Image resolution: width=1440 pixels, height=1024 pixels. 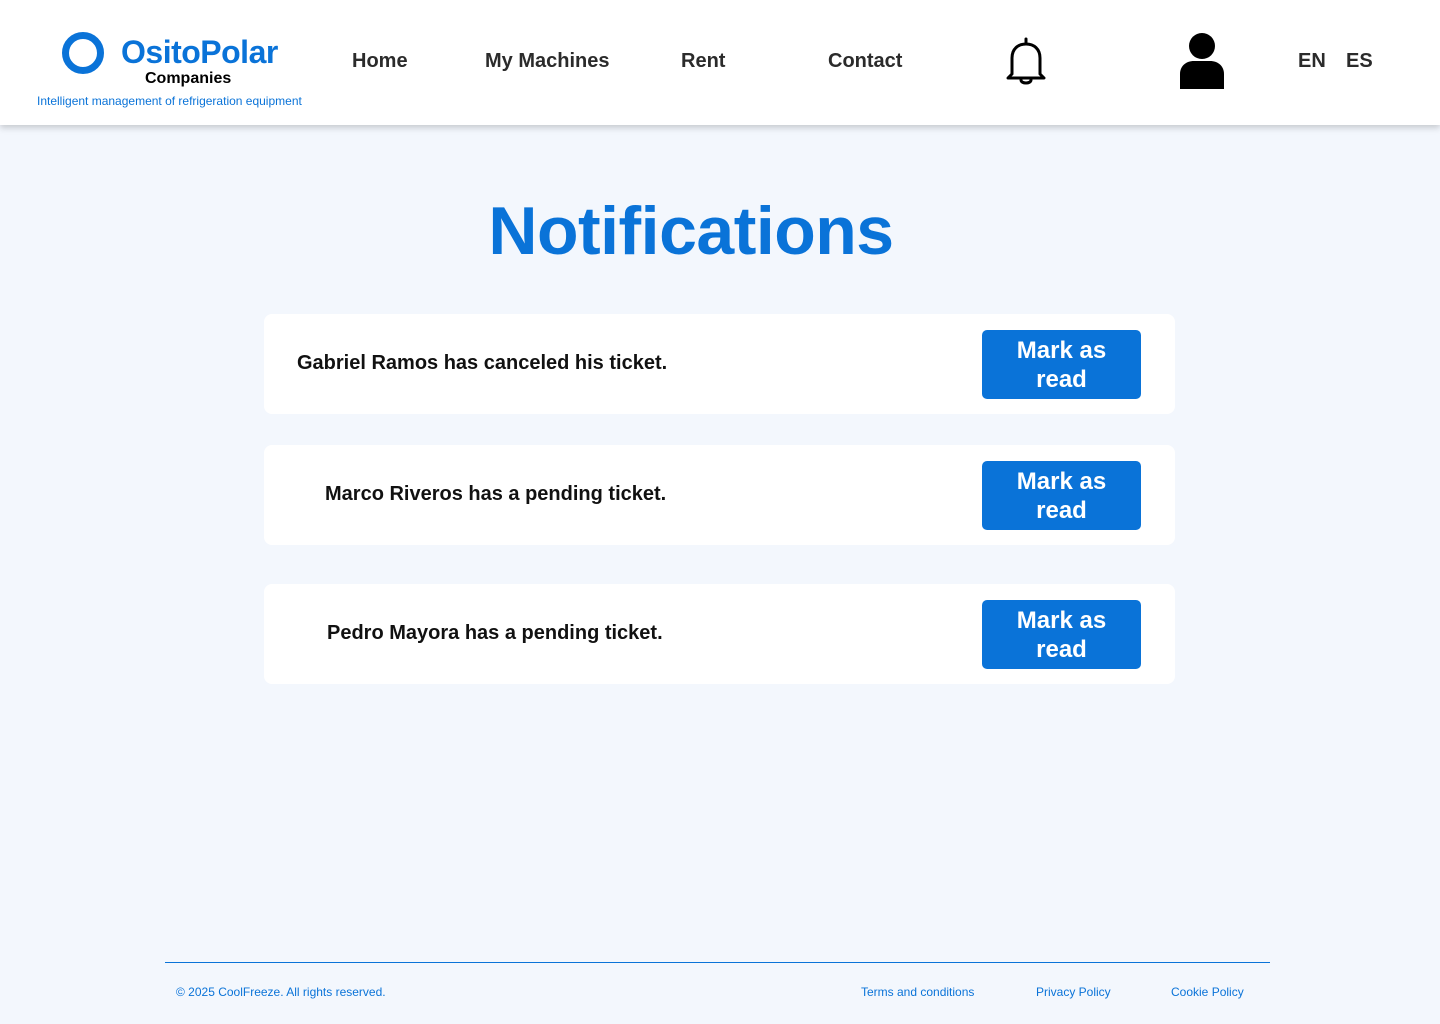 What do you see at coordinates (482, 363) in the screenshot?
I see `notification-message: Gabriel Ramos has canceled his ticket.` at bounding box center [482, 363].